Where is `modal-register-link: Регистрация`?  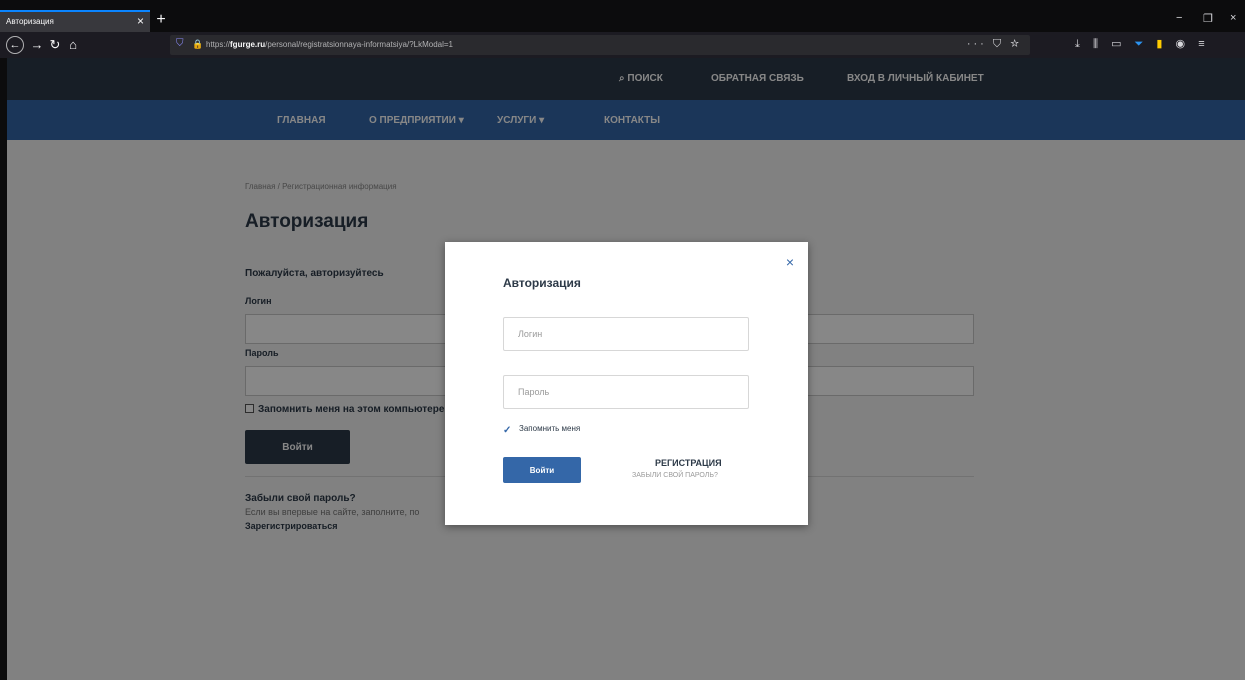
modal-register-link: Регистрация is located at coordinates (688, 463).